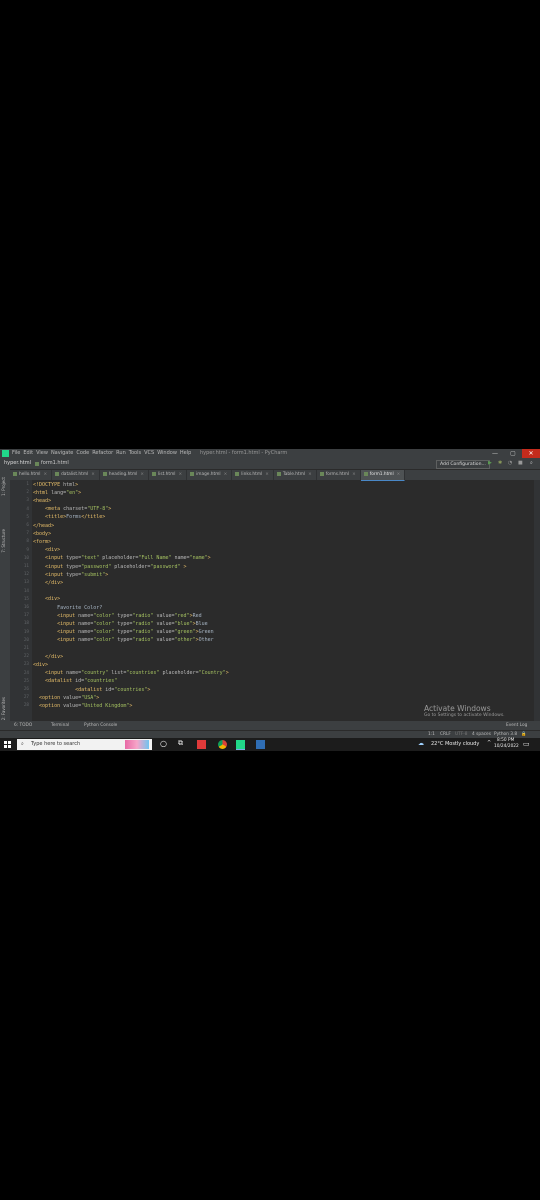 Image resolution: width=540 pixels, height=1200 pixels. Describe the element at coordinates (91, 690) in the screenshot. I see `code-line: <datalist id="countries">` at that location.